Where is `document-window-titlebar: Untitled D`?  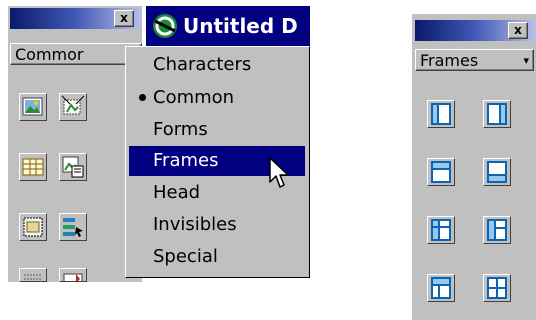
document-window-titlebar: Untitled D is located at coordinates (228, 26).